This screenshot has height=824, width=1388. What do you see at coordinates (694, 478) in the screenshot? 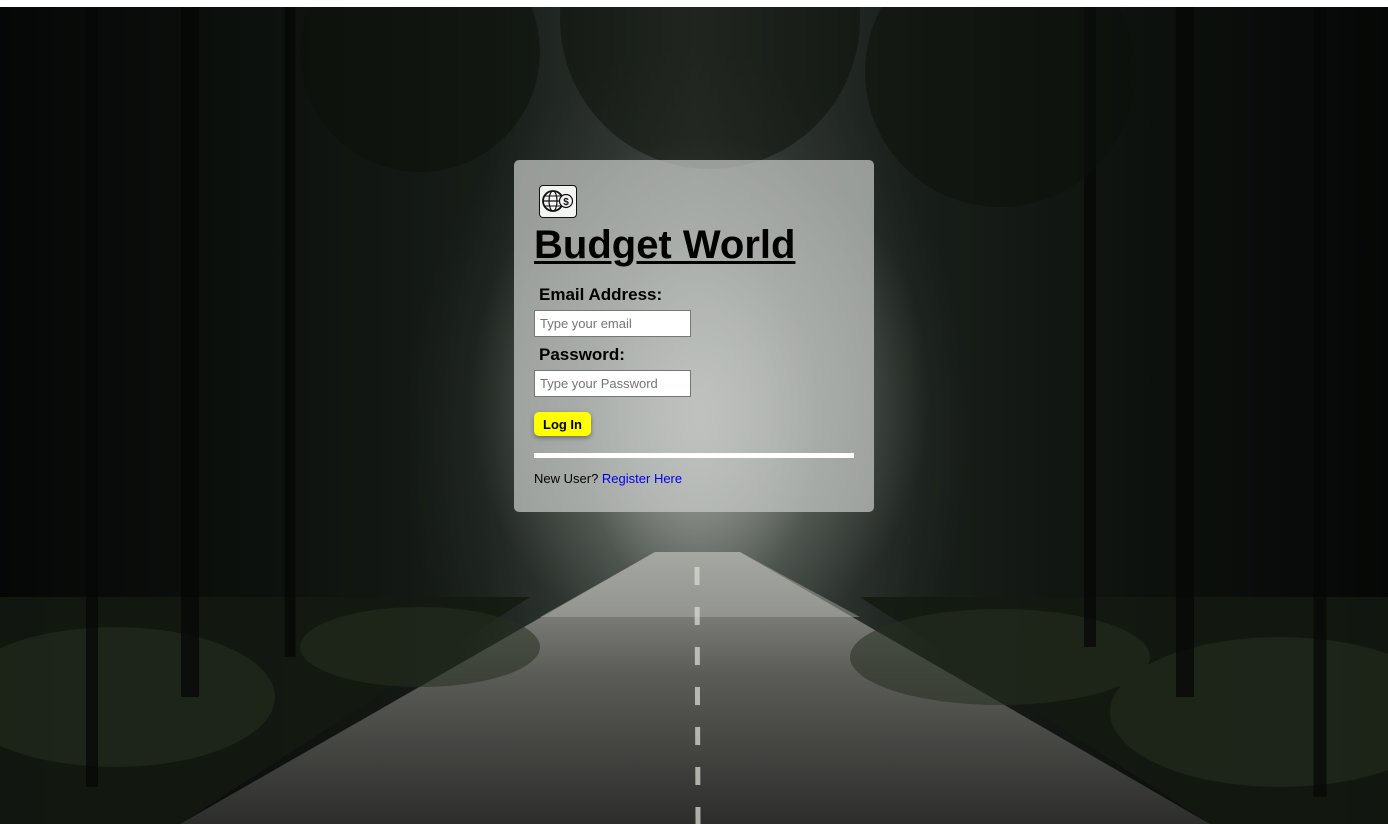
I see `register-prompt-line: New User? Register Here` at bounding box center [694, 478].